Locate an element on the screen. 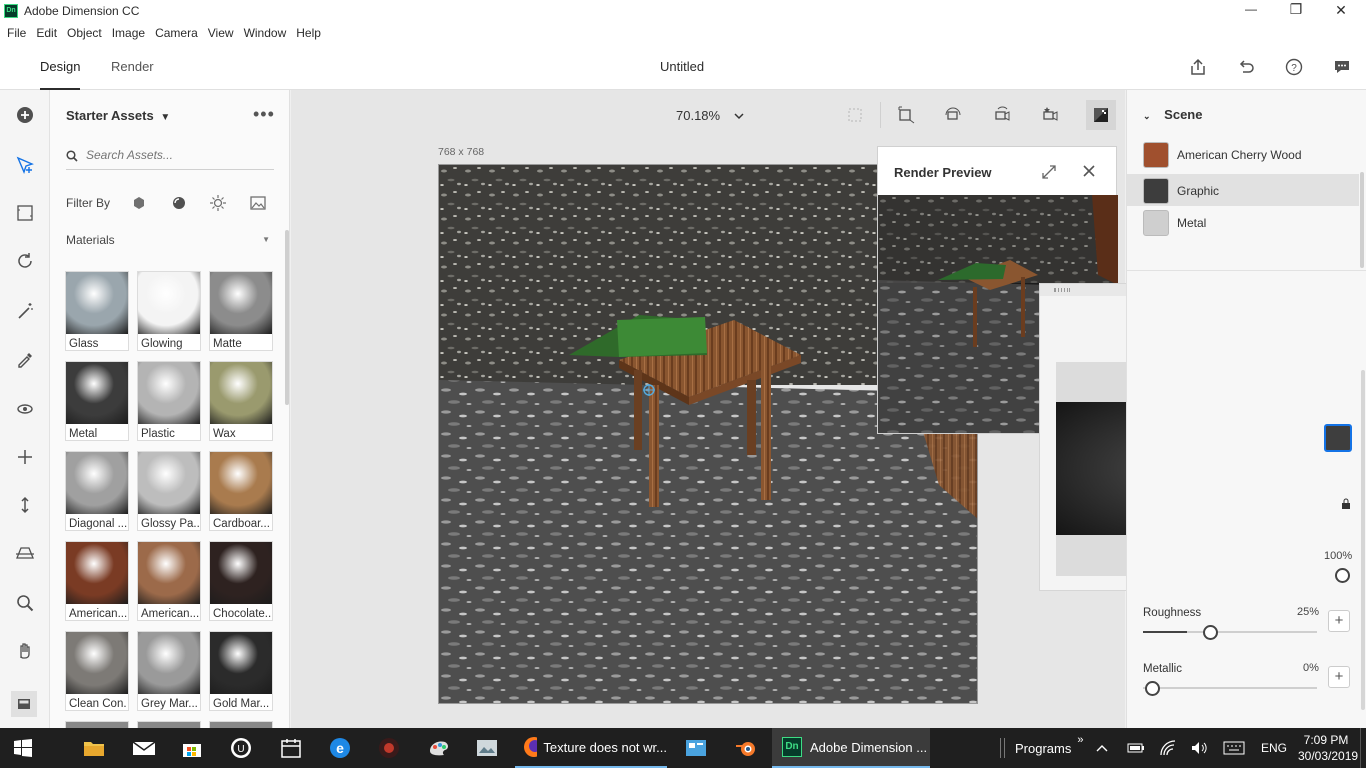 Image resolution: width=1366 pixels, height=768 pixels. section-materials: Materials ▼ is located at coordinates (168, 240).